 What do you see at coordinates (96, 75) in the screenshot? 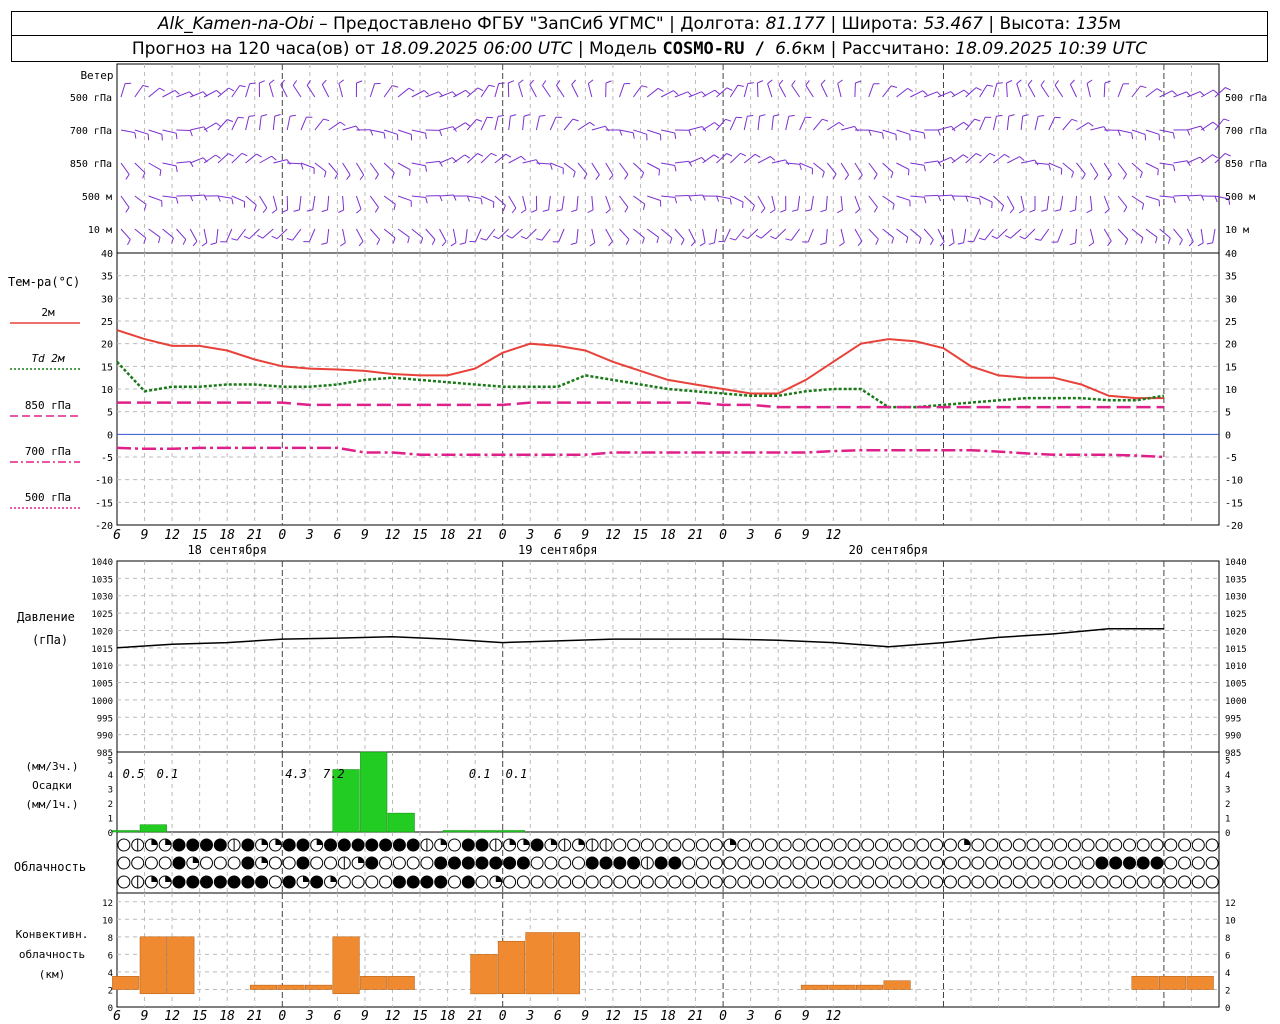
I see `wind-title: Ветер` at bounding box center [96, 75].